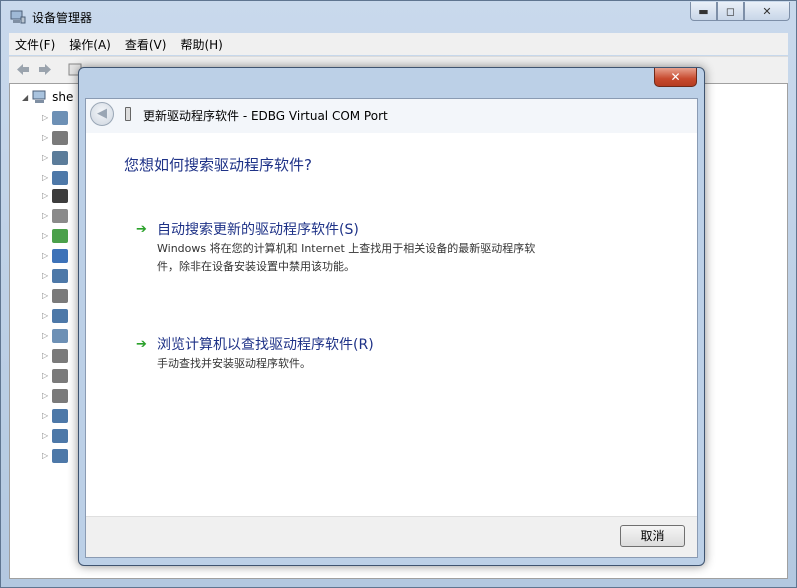  I want to click on back-button: ◀, so click(102, 114).